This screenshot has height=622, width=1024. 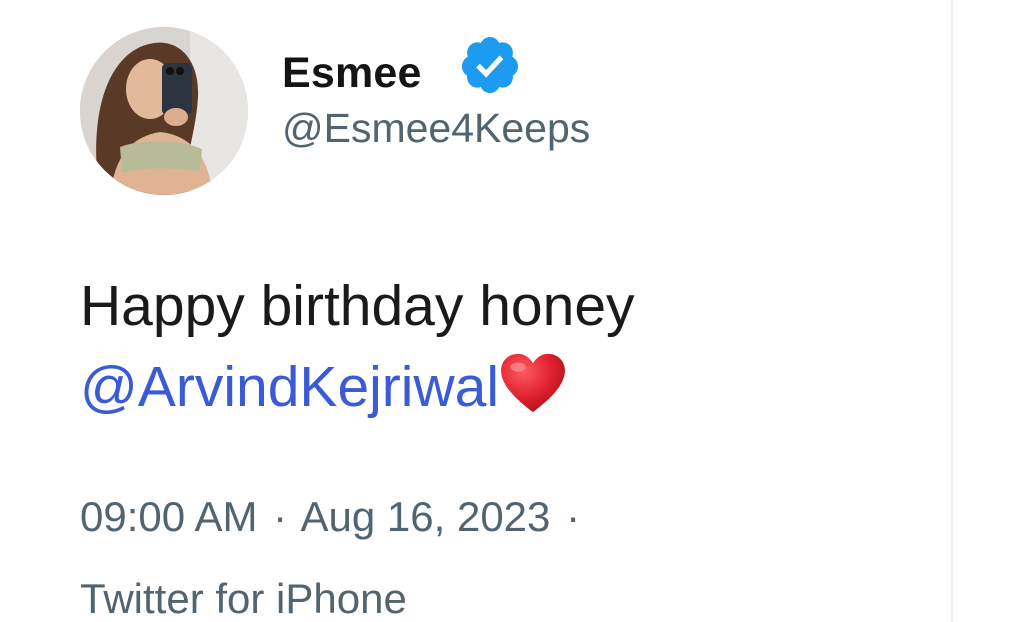 What do you see at coordinates (169, 516) in the screenshot?
I see `tweet-time: 09:00 AM` at bounding box center [169, 516].